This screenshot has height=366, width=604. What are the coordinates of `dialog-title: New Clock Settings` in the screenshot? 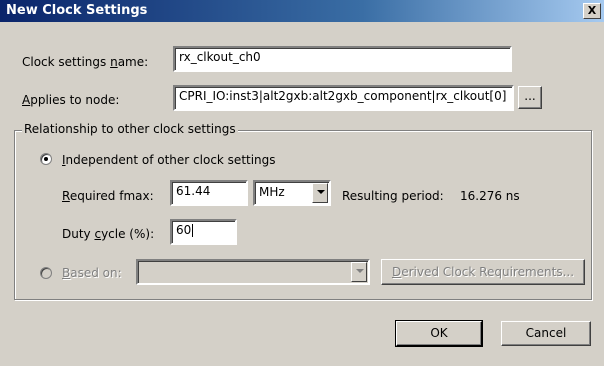 It's located at (77, 10).